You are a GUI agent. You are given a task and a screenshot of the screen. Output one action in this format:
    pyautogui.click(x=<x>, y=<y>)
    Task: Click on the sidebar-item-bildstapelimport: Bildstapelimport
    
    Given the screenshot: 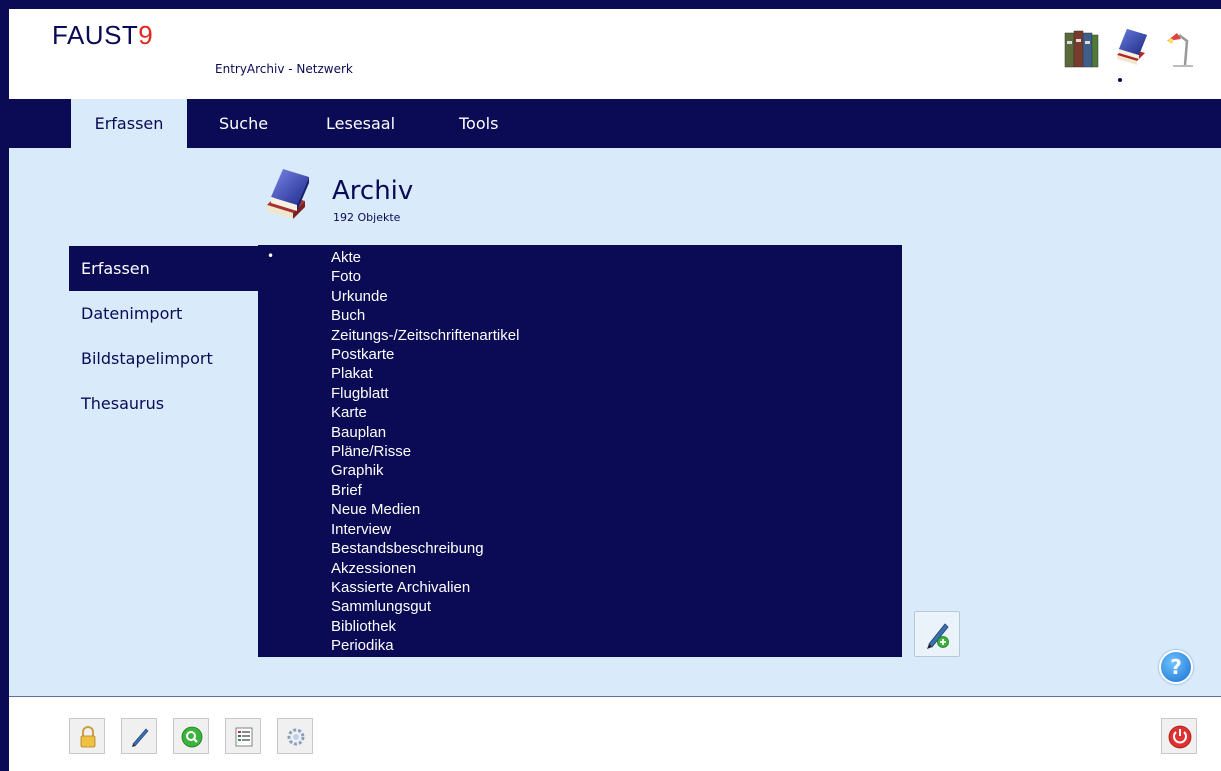 What is the action you would take?
    pyautogui.click(x=164, y=358)
    